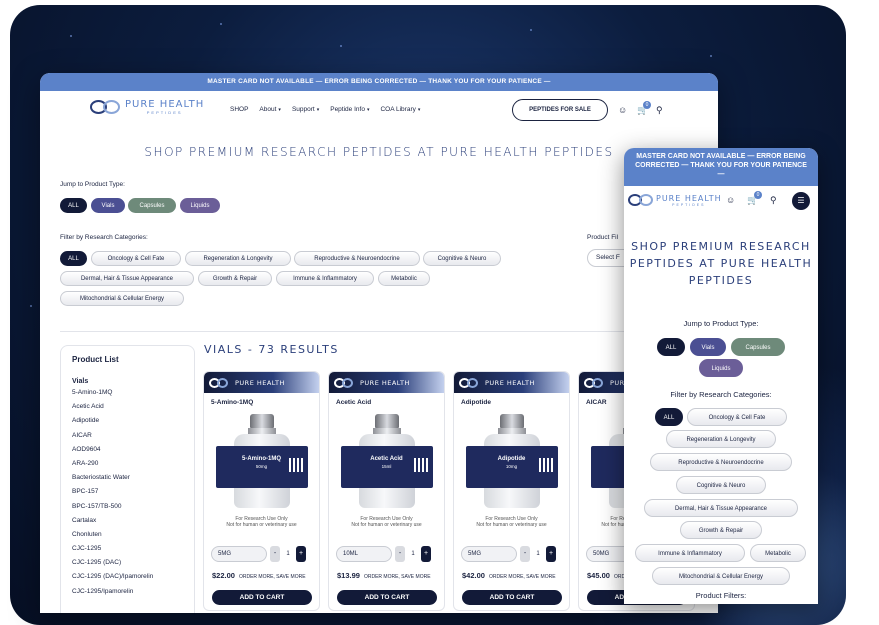 This screenshot has width=879, height=625. What do you see at coordinates (127, 524) in the screenshot?
I see `list-item: Cartalax` at bounding box center [127, 524].